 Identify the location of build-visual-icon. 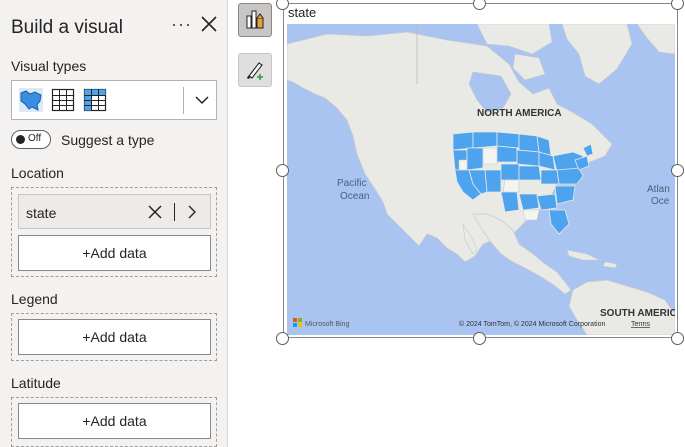
(255, 19).